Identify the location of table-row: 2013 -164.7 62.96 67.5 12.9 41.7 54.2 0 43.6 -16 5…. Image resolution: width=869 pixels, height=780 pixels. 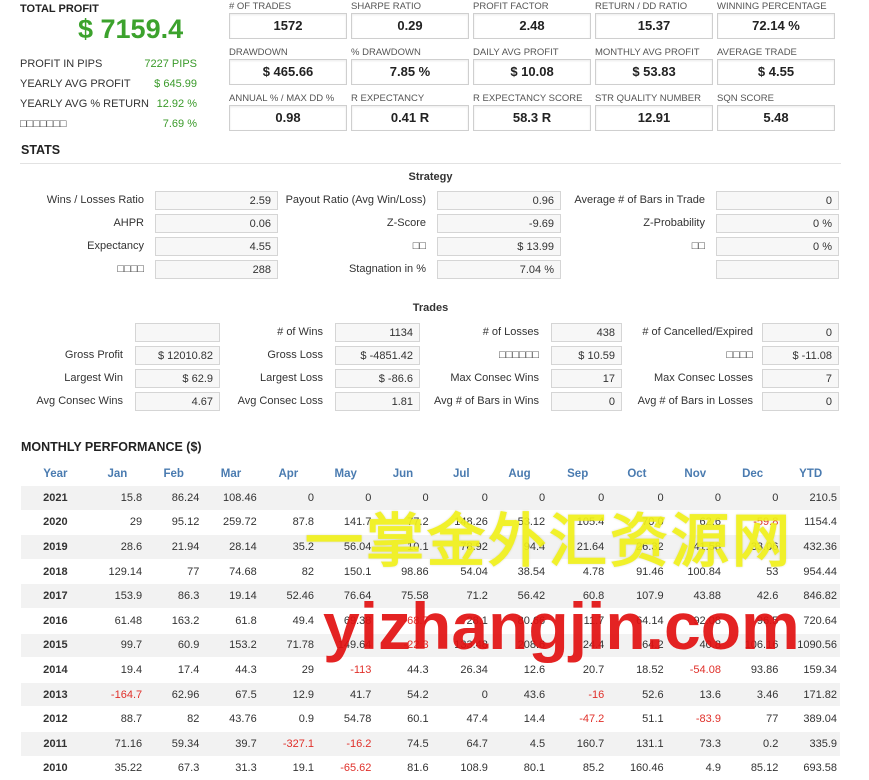
(430, 694).